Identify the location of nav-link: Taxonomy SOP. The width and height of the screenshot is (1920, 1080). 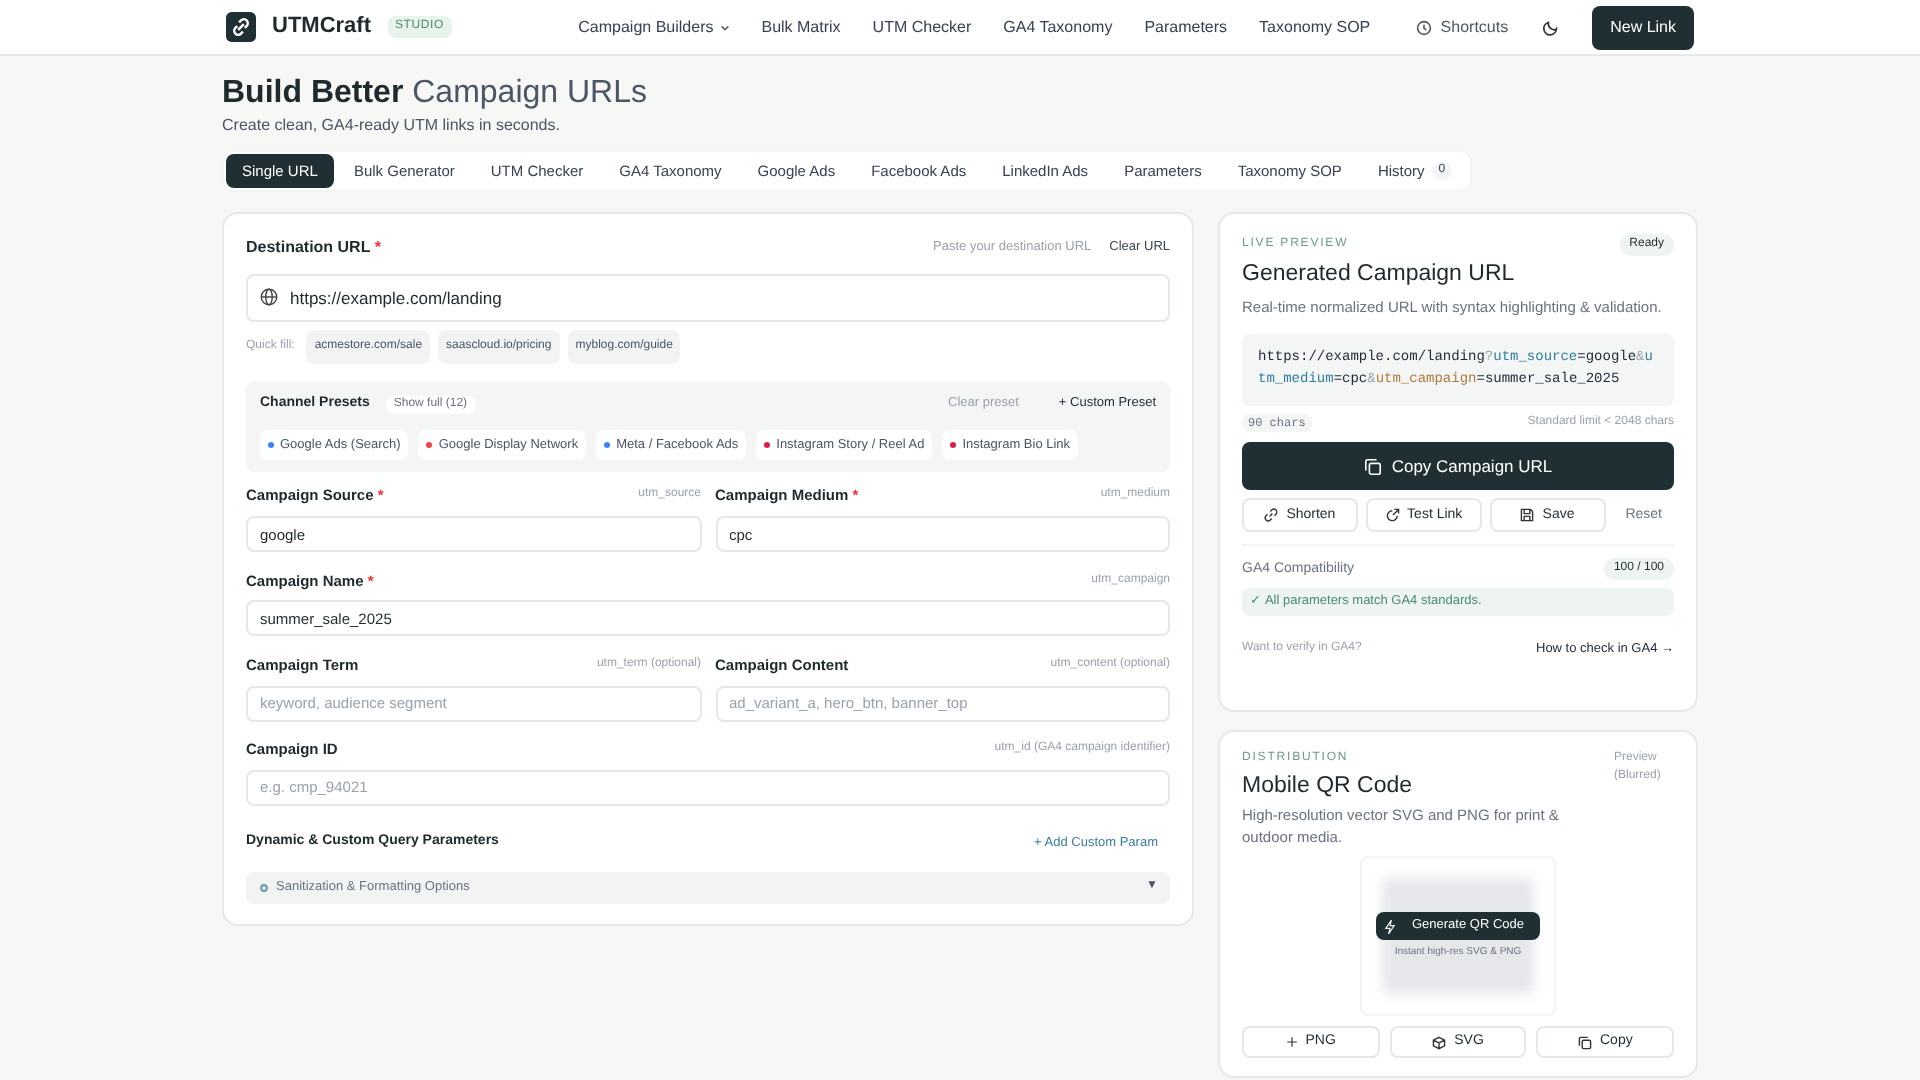
(1315, 27).